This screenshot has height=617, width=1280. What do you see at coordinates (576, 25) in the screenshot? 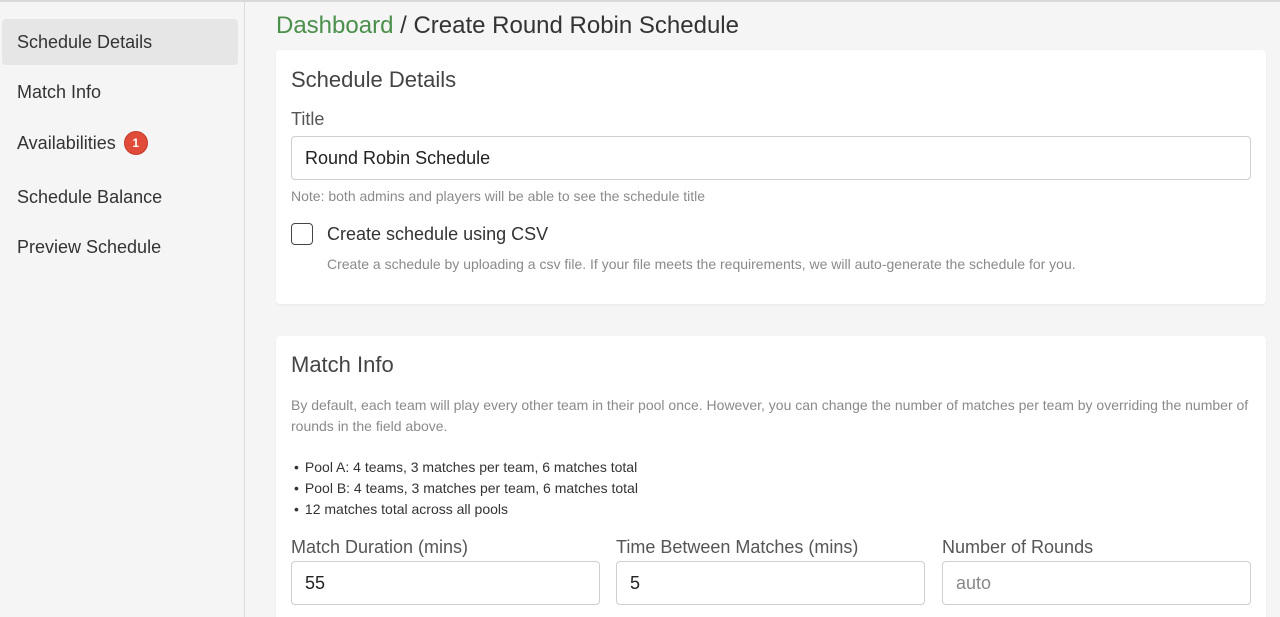
I see `page-title: Create Round Robin Schedule` at bounding box center [576, 25].